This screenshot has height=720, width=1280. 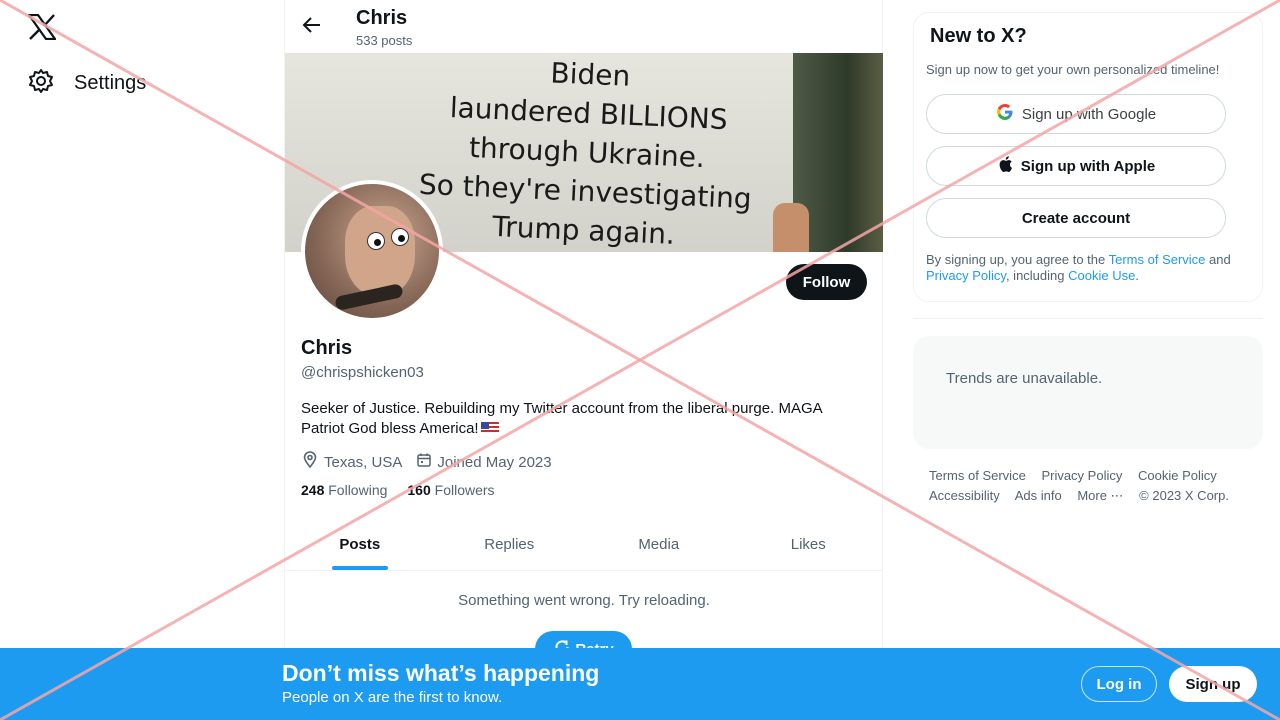 What do you see at coordinates (1101, 275) in the screenshot?
I see `cookie-use-link: Cookie Use` at bounding box center [1101, 275].